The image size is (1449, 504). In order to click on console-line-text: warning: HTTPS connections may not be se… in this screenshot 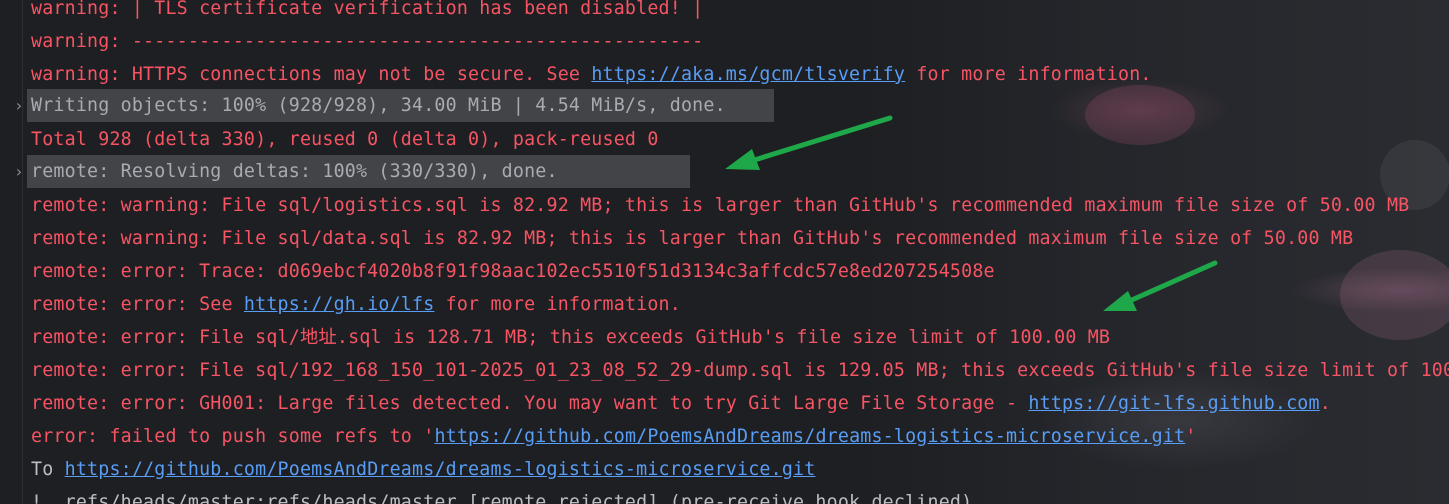, I will do `click(311, 74)`.